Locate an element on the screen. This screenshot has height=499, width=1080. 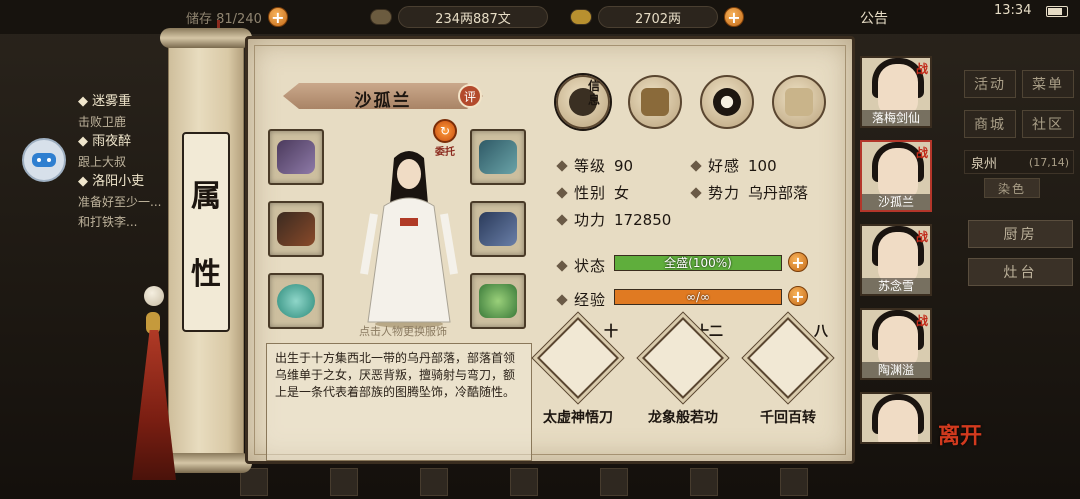
stat-label: 好感 is located at coordinates (724, 166).